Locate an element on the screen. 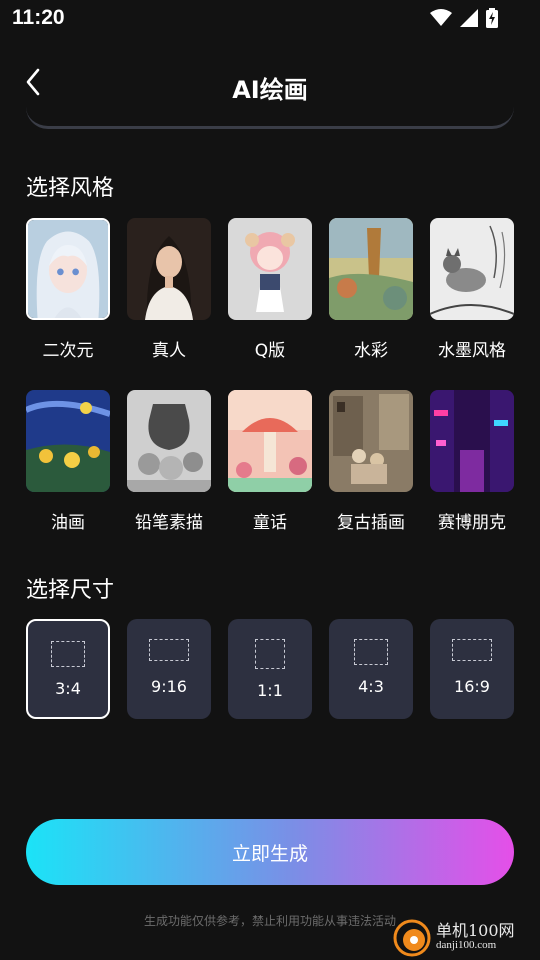  style-option-ink-wash: 水墨风格 is located at coordinates (472, 289).